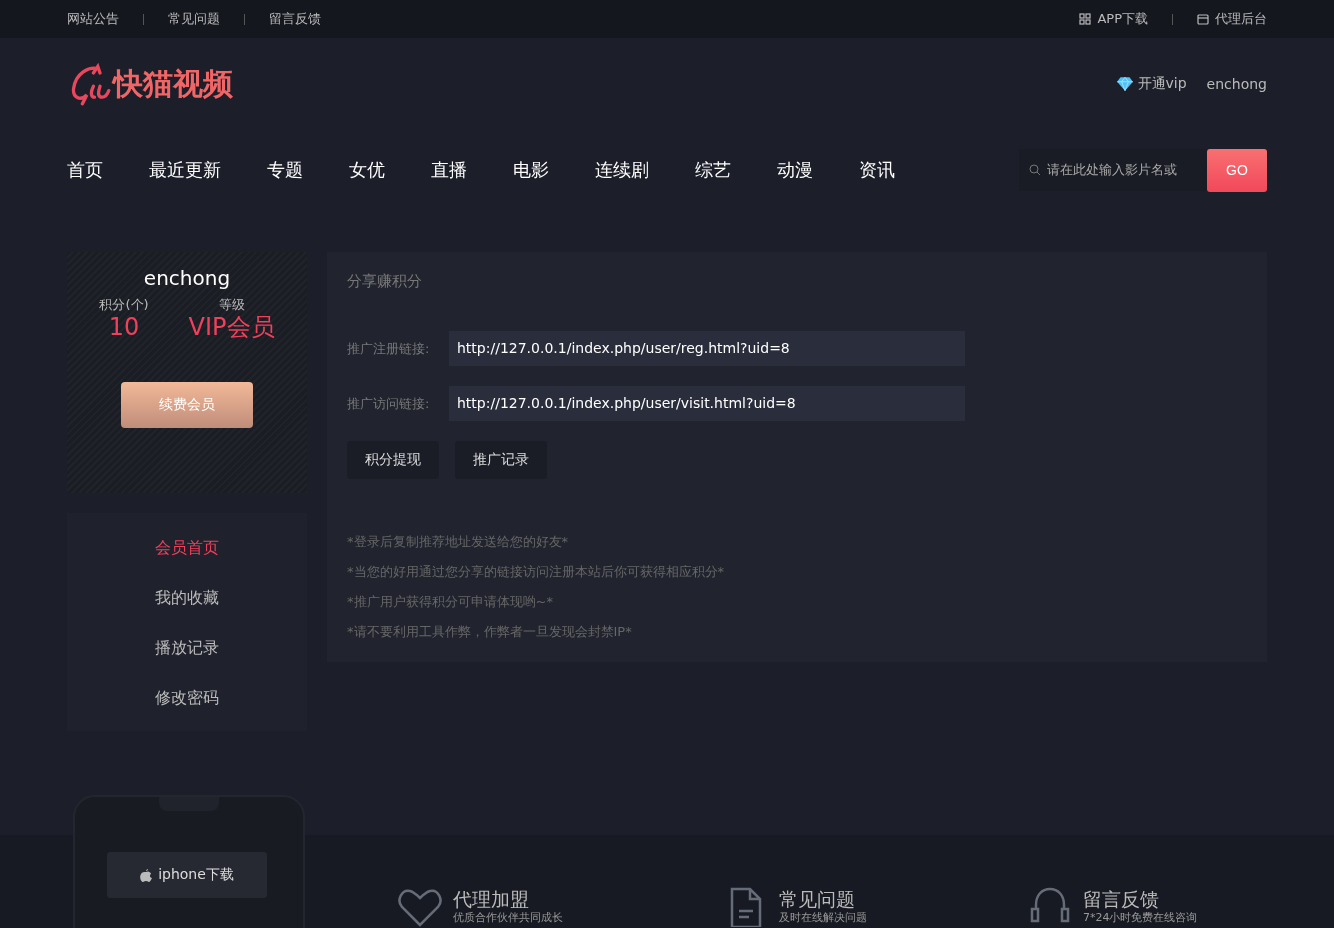 The height and width of the screenshot is (928, 1334). Describe the element at coordinates (393, 460) in the screenshot. I see `action-button: 积分提现` at that location.